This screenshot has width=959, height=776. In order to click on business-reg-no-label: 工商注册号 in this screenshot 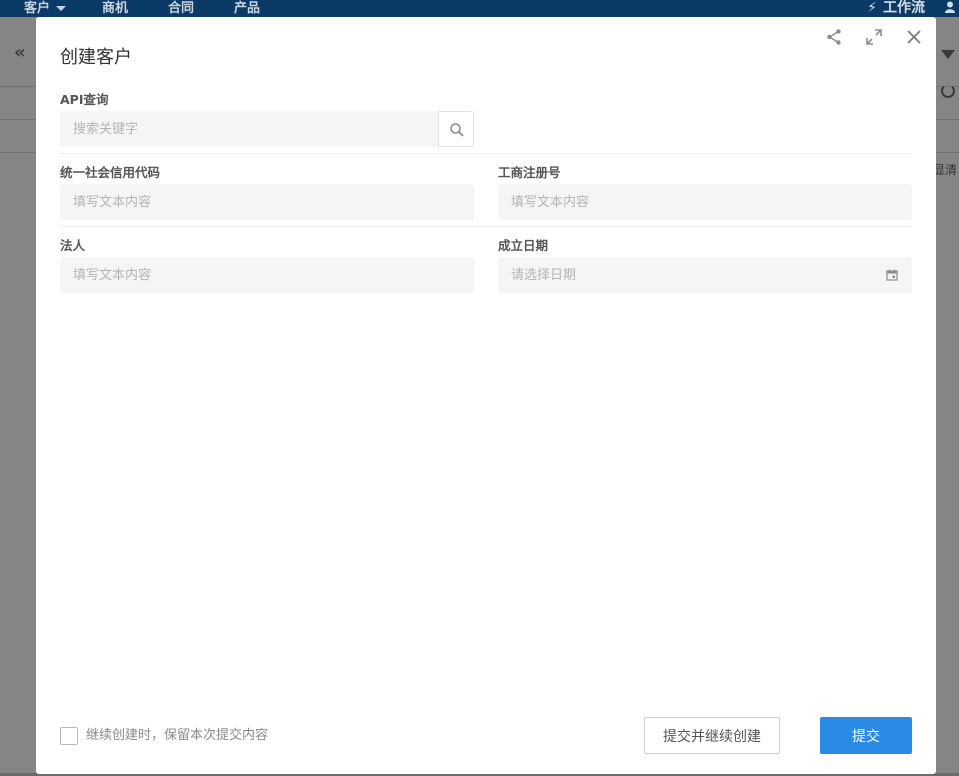, I will do `click(529, 172)`.